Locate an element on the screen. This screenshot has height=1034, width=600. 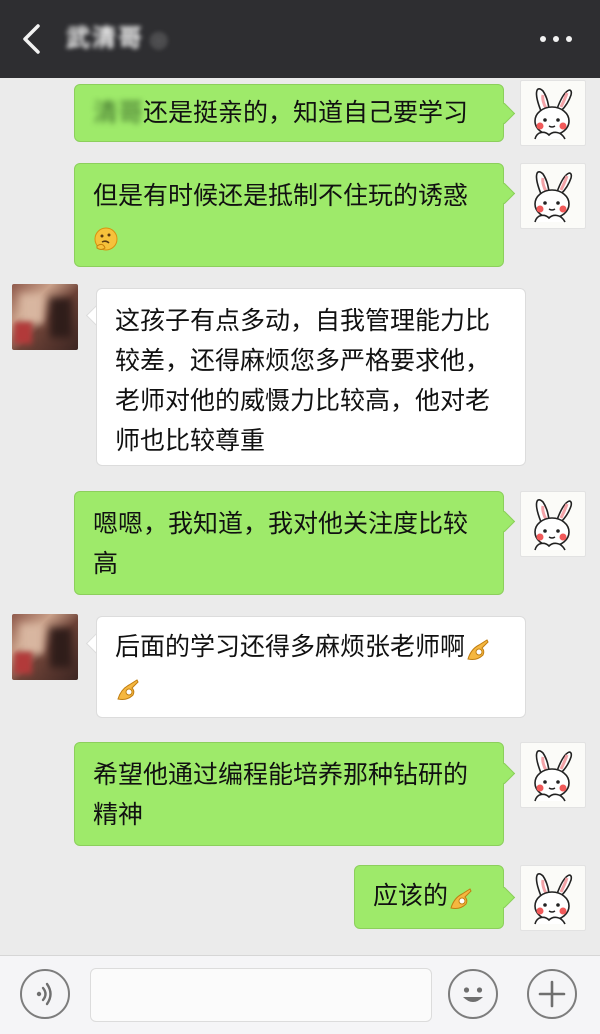
message-text: 应该的 is located at coordinates (411, 895).